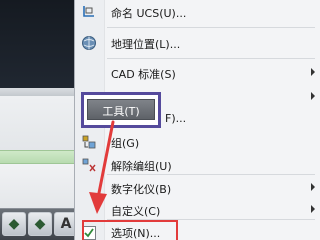 The width and height of the screenshot is (320, 240). Describe the element at coordinates (102, 167) in the screenshot. I see `annotation-arrow` at that location.